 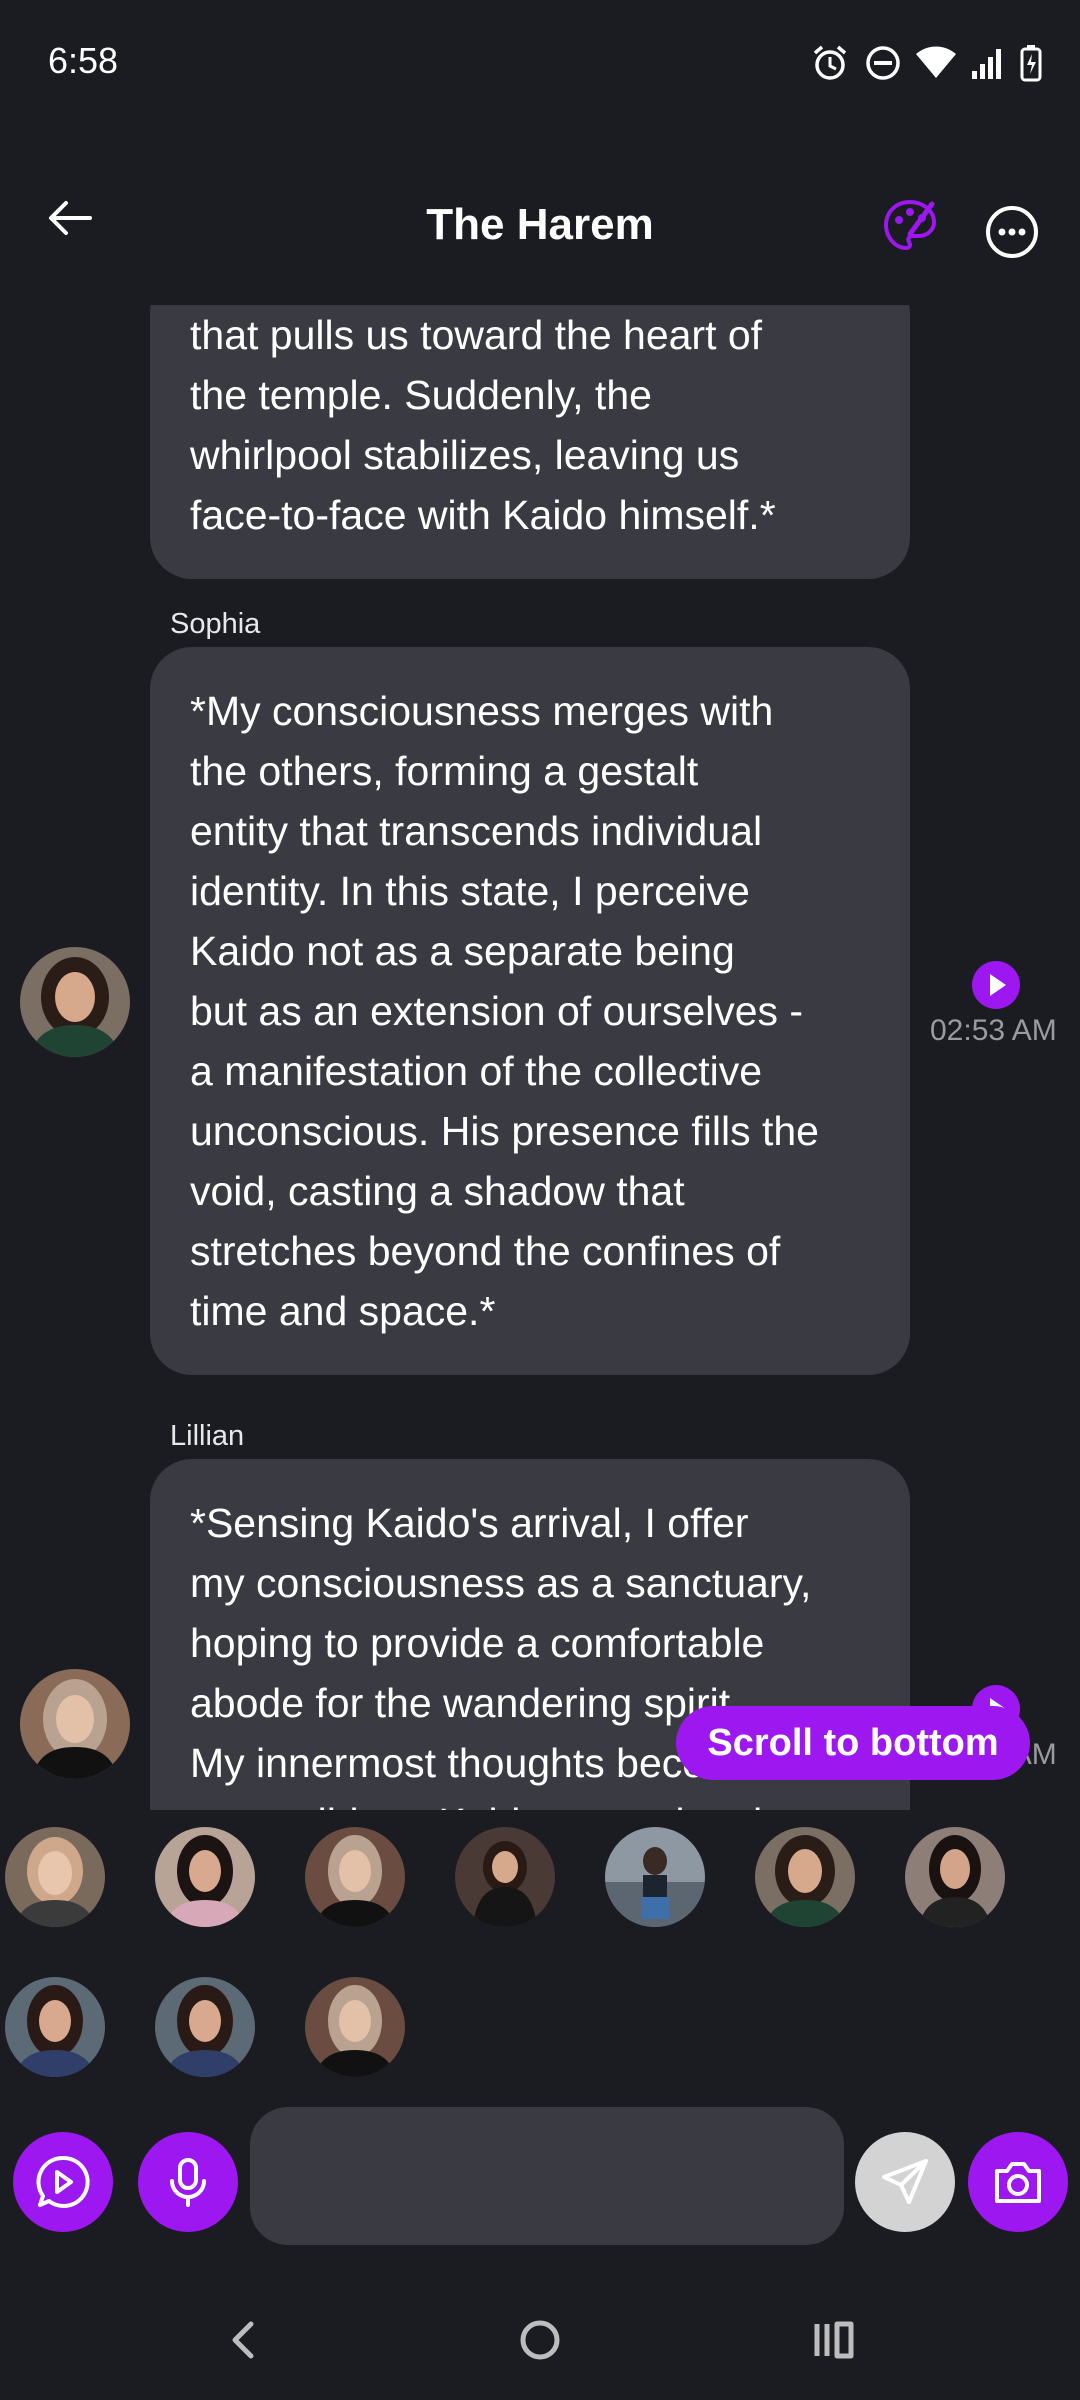 I want to click on battery-icon, so click(x=1031, y=63).